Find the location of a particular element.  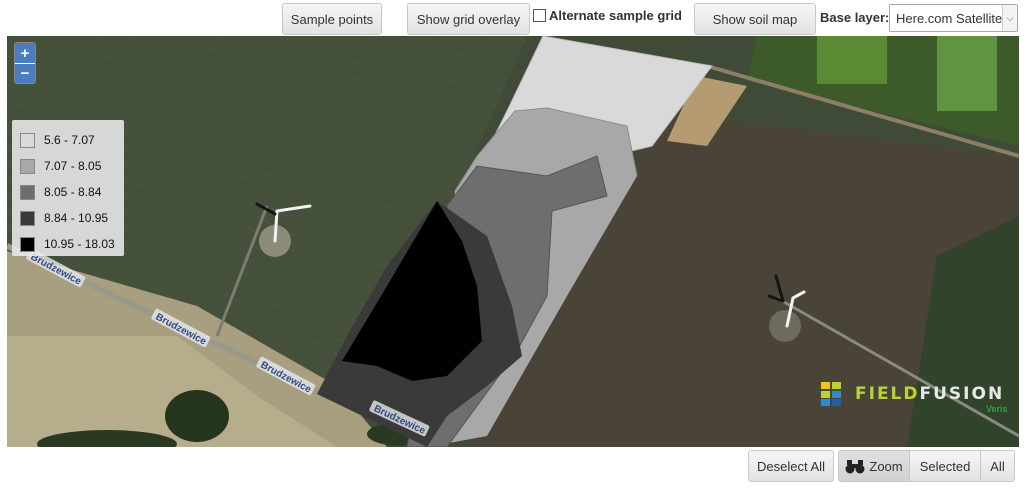

legend-item: 7.07 - 8.05 is located at coordinates (72, 166).